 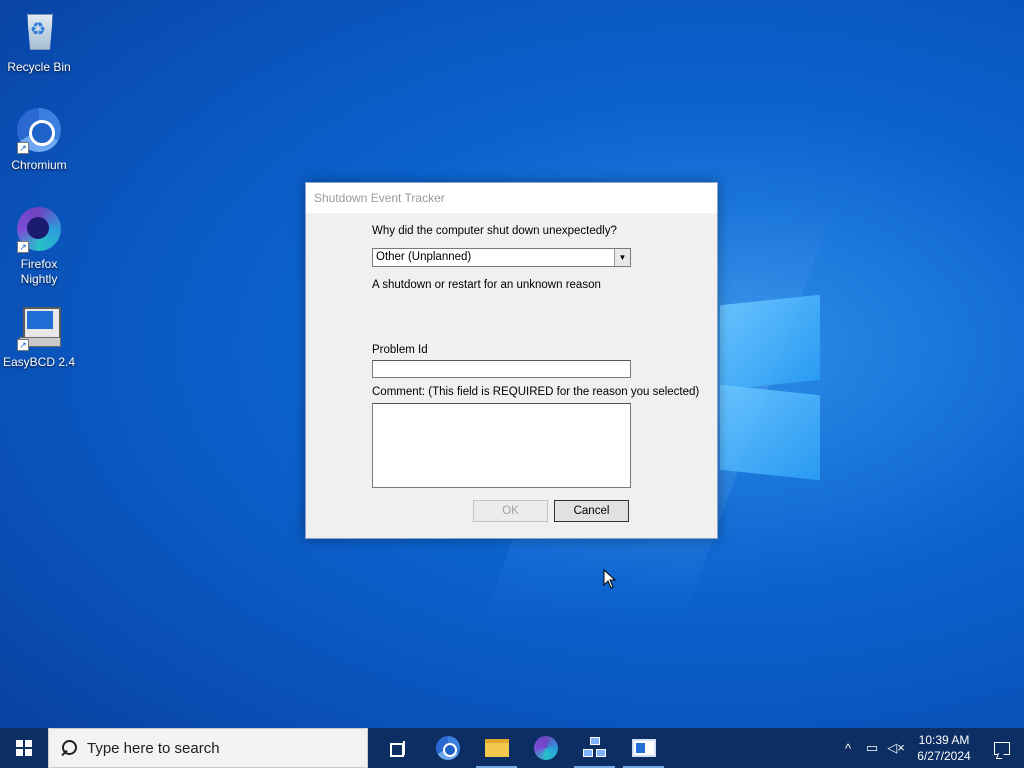 I want to click on taskbar-shutdown-tracker-app, so click(x=643, y=748).